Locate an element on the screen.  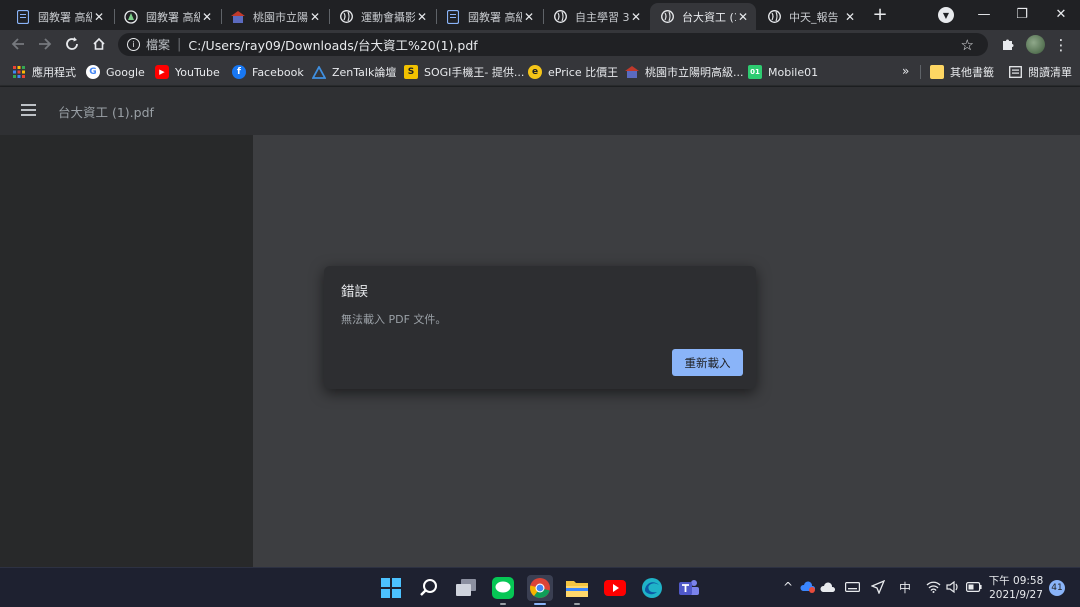
bookmark-eprice: e ePrice 比價王 is located at coordinates (573, 72).